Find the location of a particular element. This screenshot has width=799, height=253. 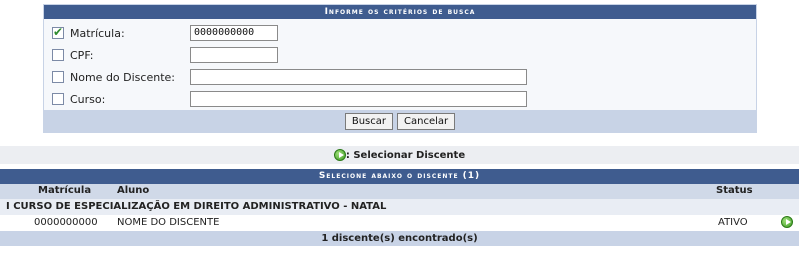

header-aluno: Aluno is located at coordinates (133, 190).